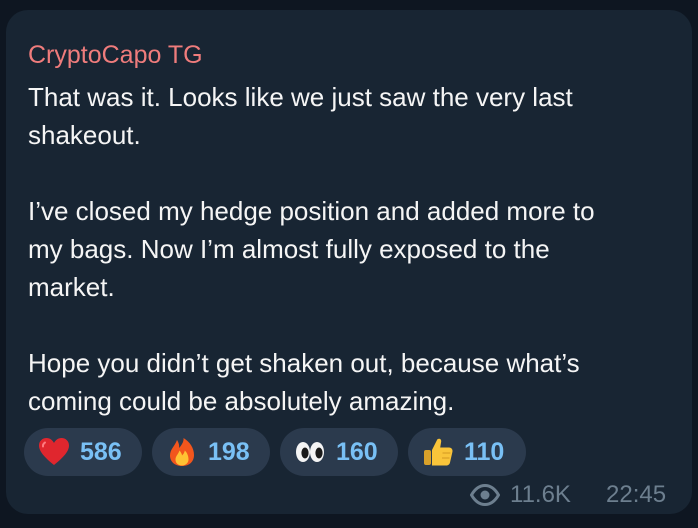 This screenshot has width=698, height=528. Describe the element at coordinates (241, 401) in the screenshot. I see `text-line: coming could be absolutely amazing.` at that location.